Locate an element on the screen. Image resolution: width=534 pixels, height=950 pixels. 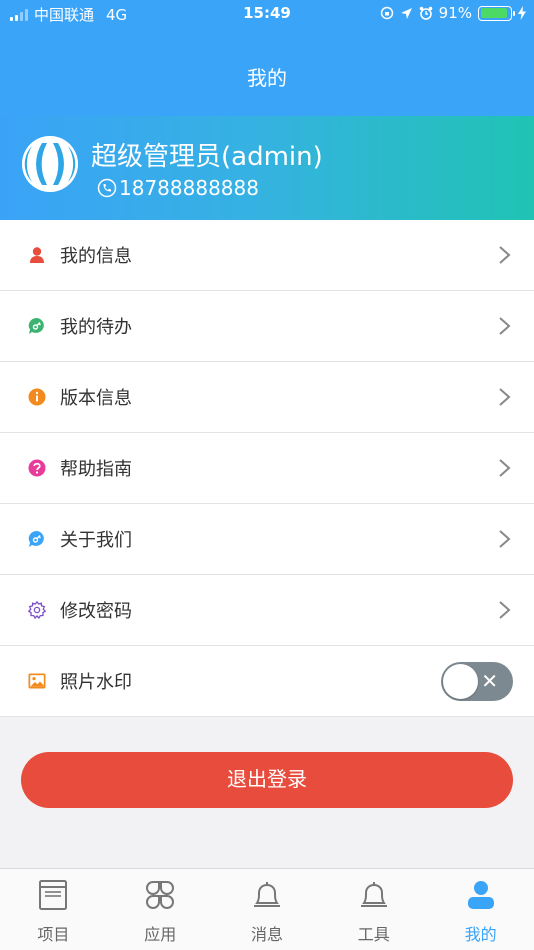
tab-label: 项目 is located at coordinates (53, 934).